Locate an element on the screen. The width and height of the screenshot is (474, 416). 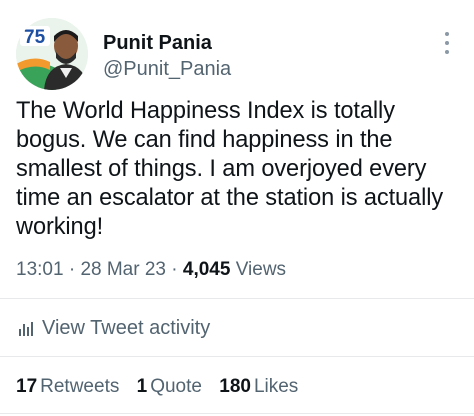
author-info: Punit Pania @Punit_Pania is located at coordinates (167, 56).